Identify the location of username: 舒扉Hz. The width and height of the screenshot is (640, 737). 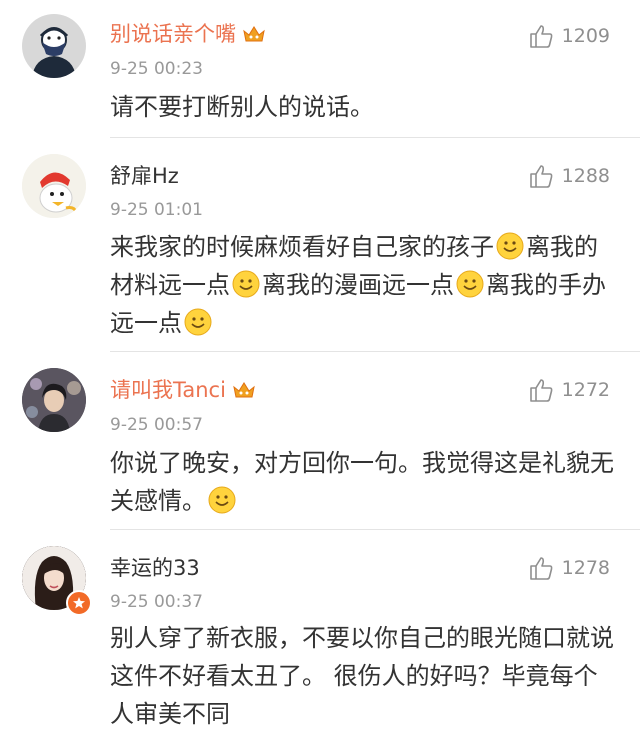
(144, 176).